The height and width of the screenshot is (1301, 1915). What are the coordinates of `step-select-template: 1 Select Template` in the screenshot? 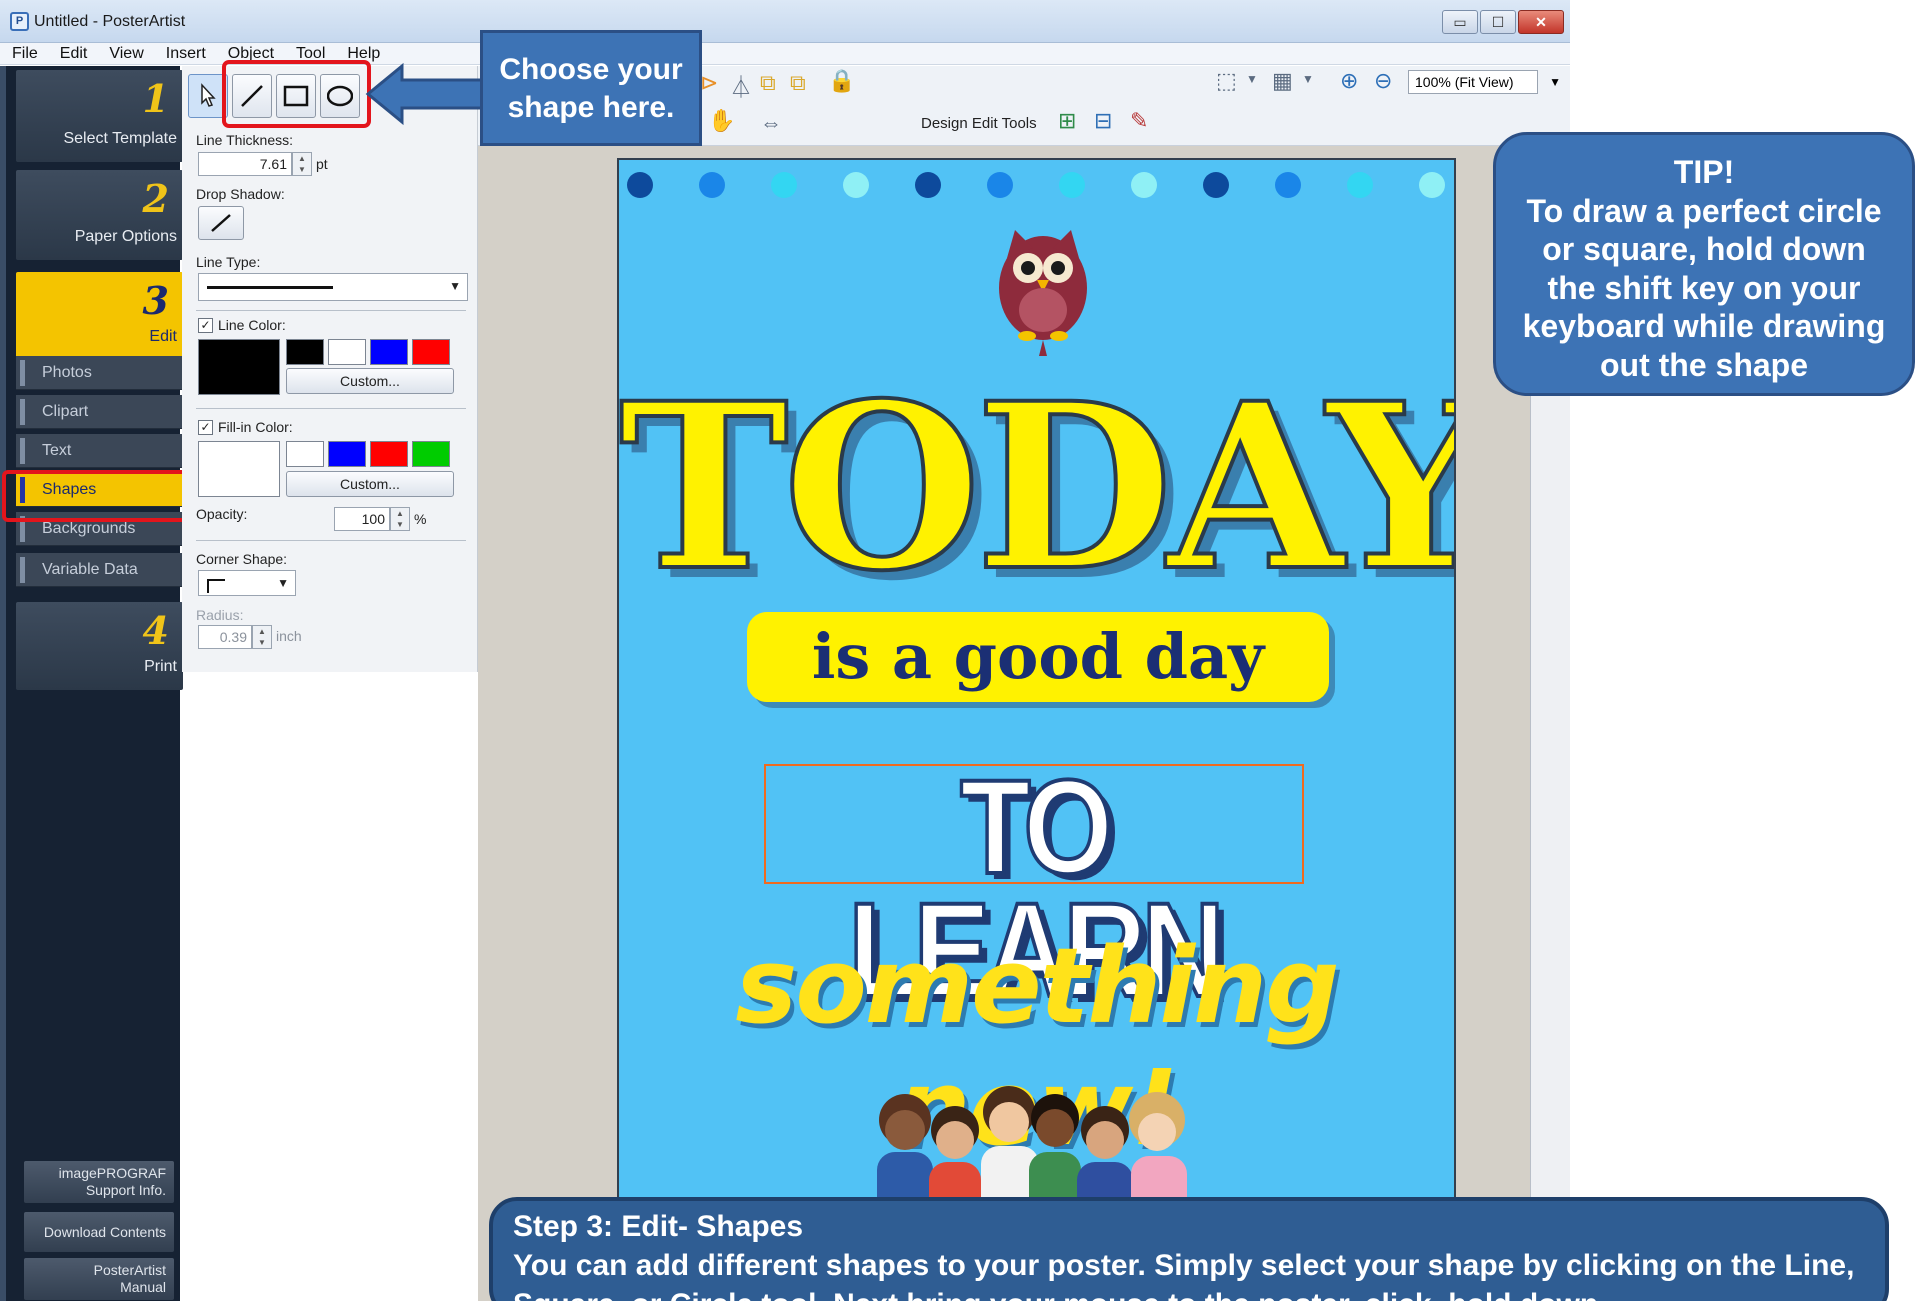 It's located at (99, 116).